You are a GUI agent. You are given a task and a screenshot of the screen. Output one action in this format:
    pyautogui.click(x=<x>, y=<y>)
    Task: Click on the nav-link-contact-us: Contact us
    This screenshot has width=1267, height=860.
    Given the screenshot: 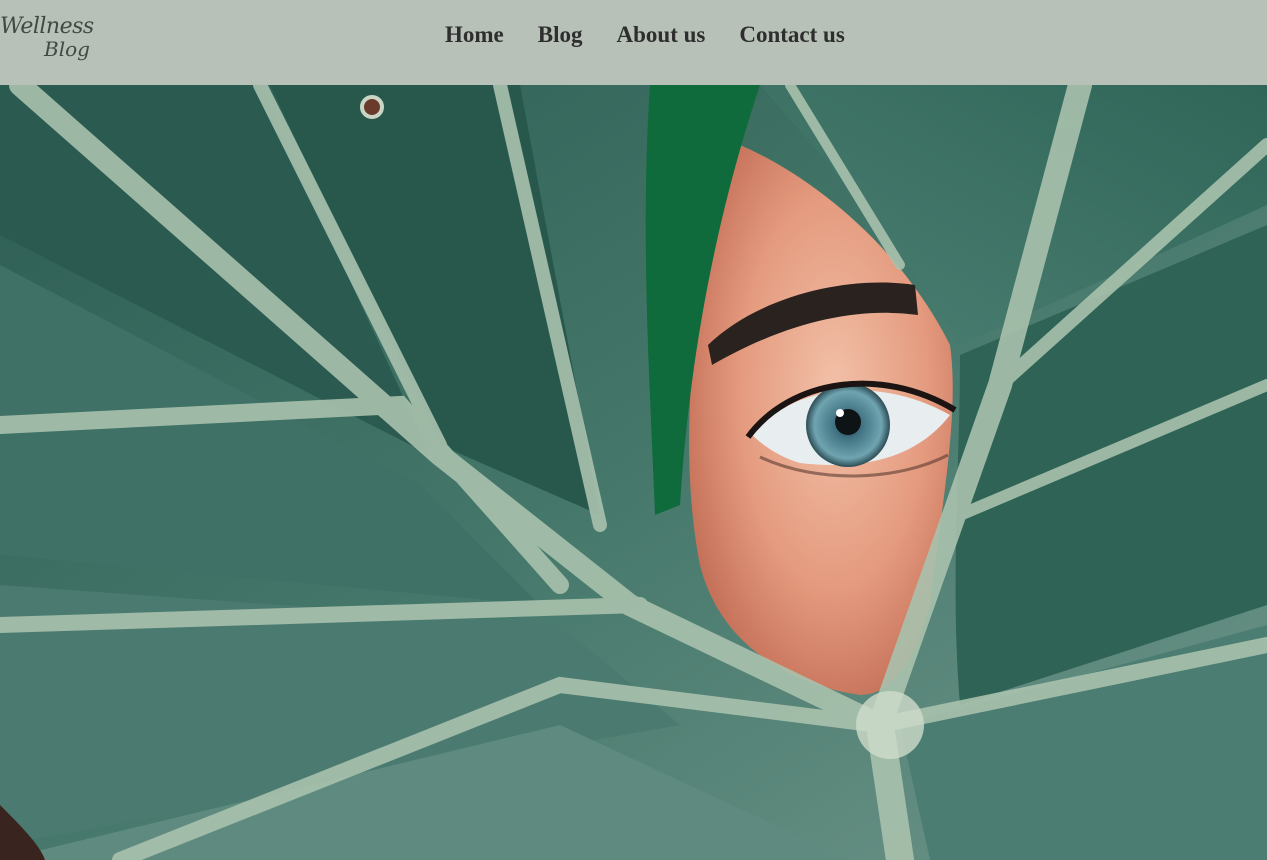 What is the action you would take?
    pyautogui.click(x=791, y=35)
    